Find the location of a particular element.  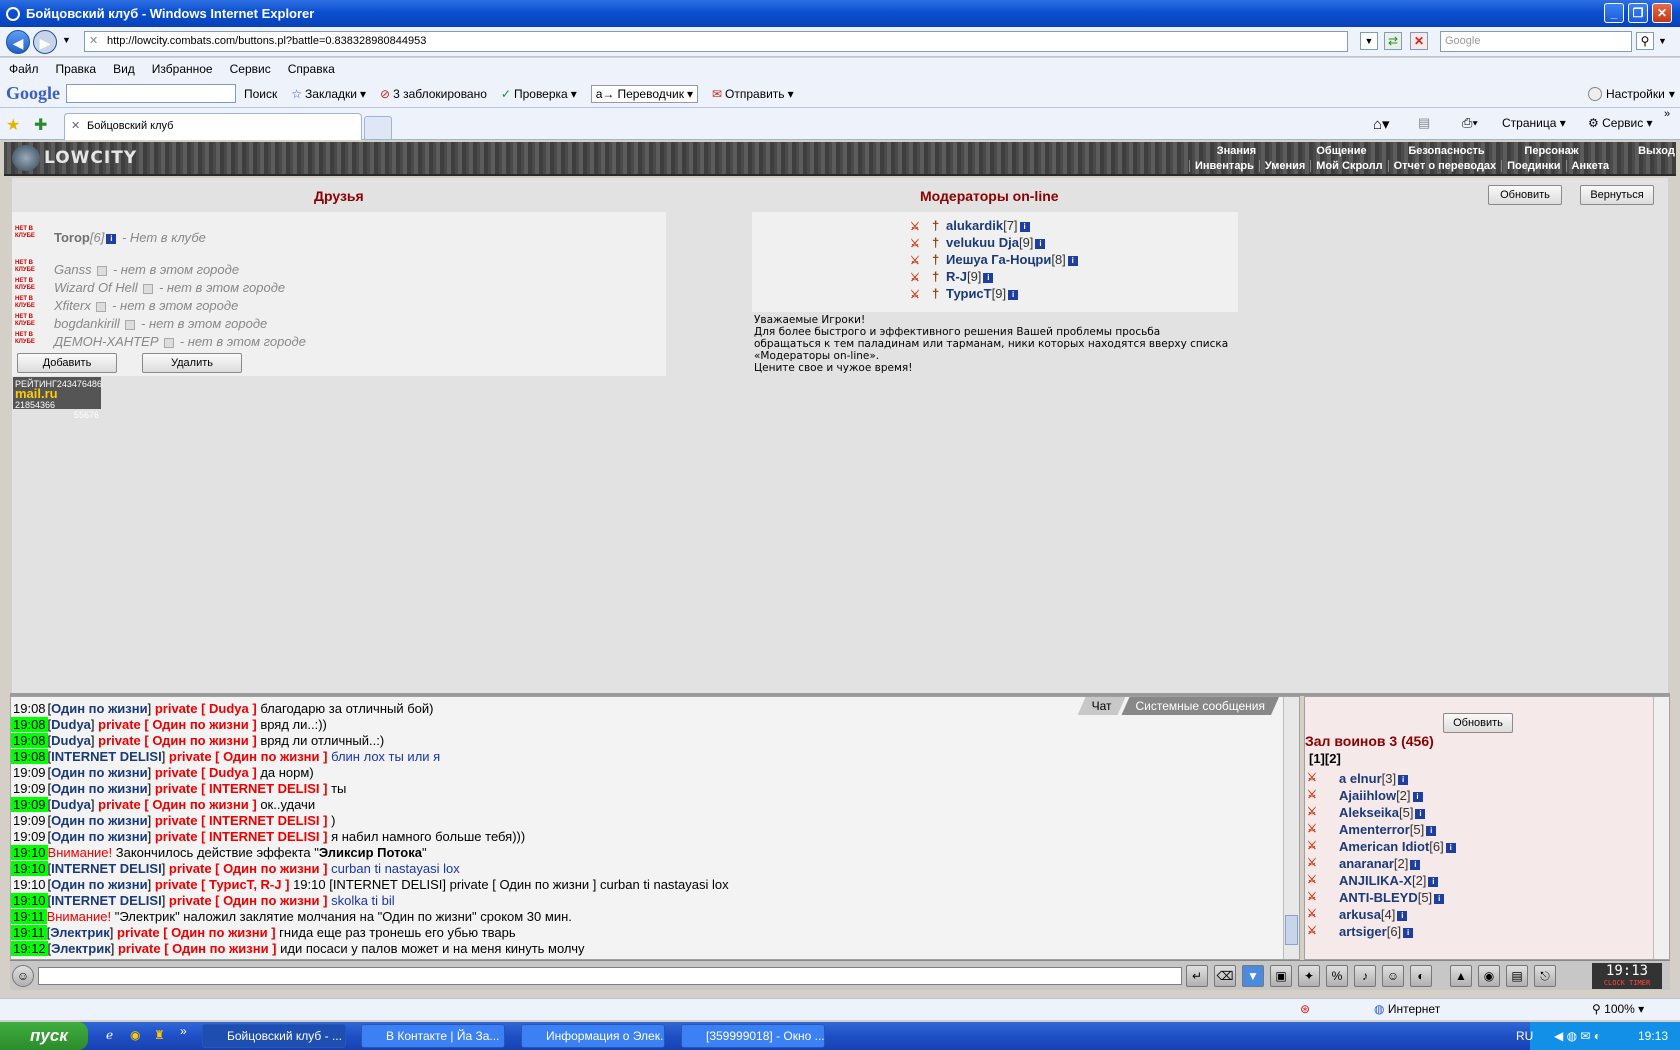

forward-button: ▶ is located at coordinates (45, 42).